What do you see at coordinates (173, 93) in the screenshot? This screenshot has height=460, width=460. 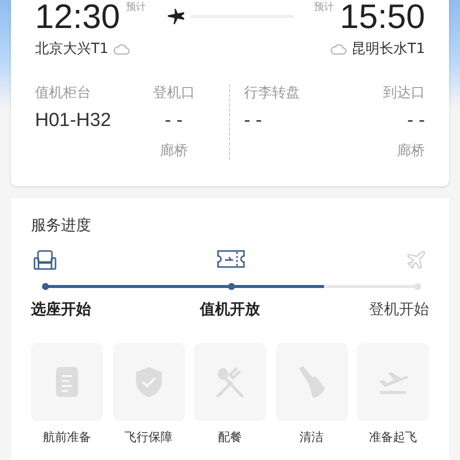 I see `info-label: 登机口` at bounding box center [173, 93].